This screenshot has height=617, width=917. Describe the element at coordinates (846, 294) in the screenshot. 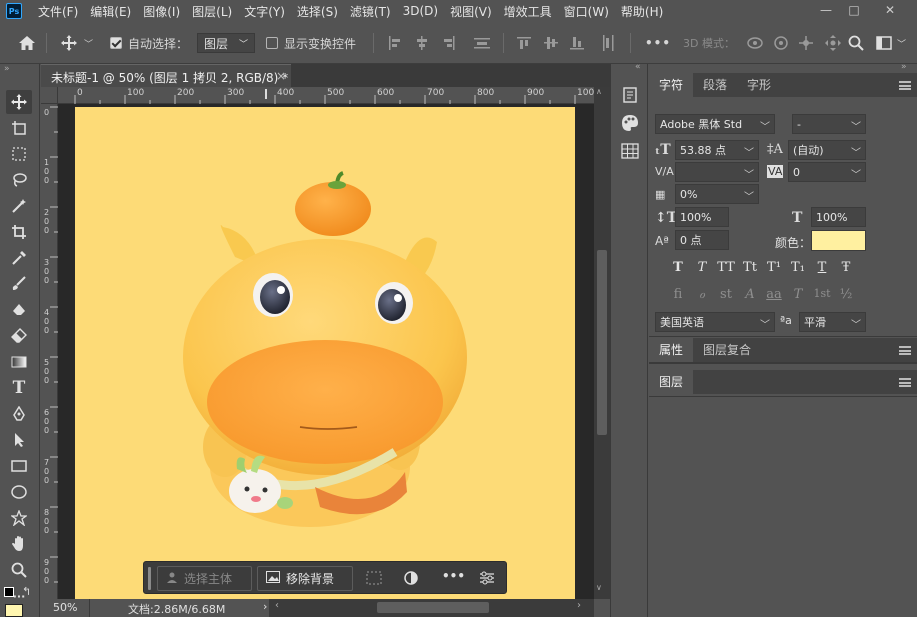

I see `fractions-button: ½` at that location.